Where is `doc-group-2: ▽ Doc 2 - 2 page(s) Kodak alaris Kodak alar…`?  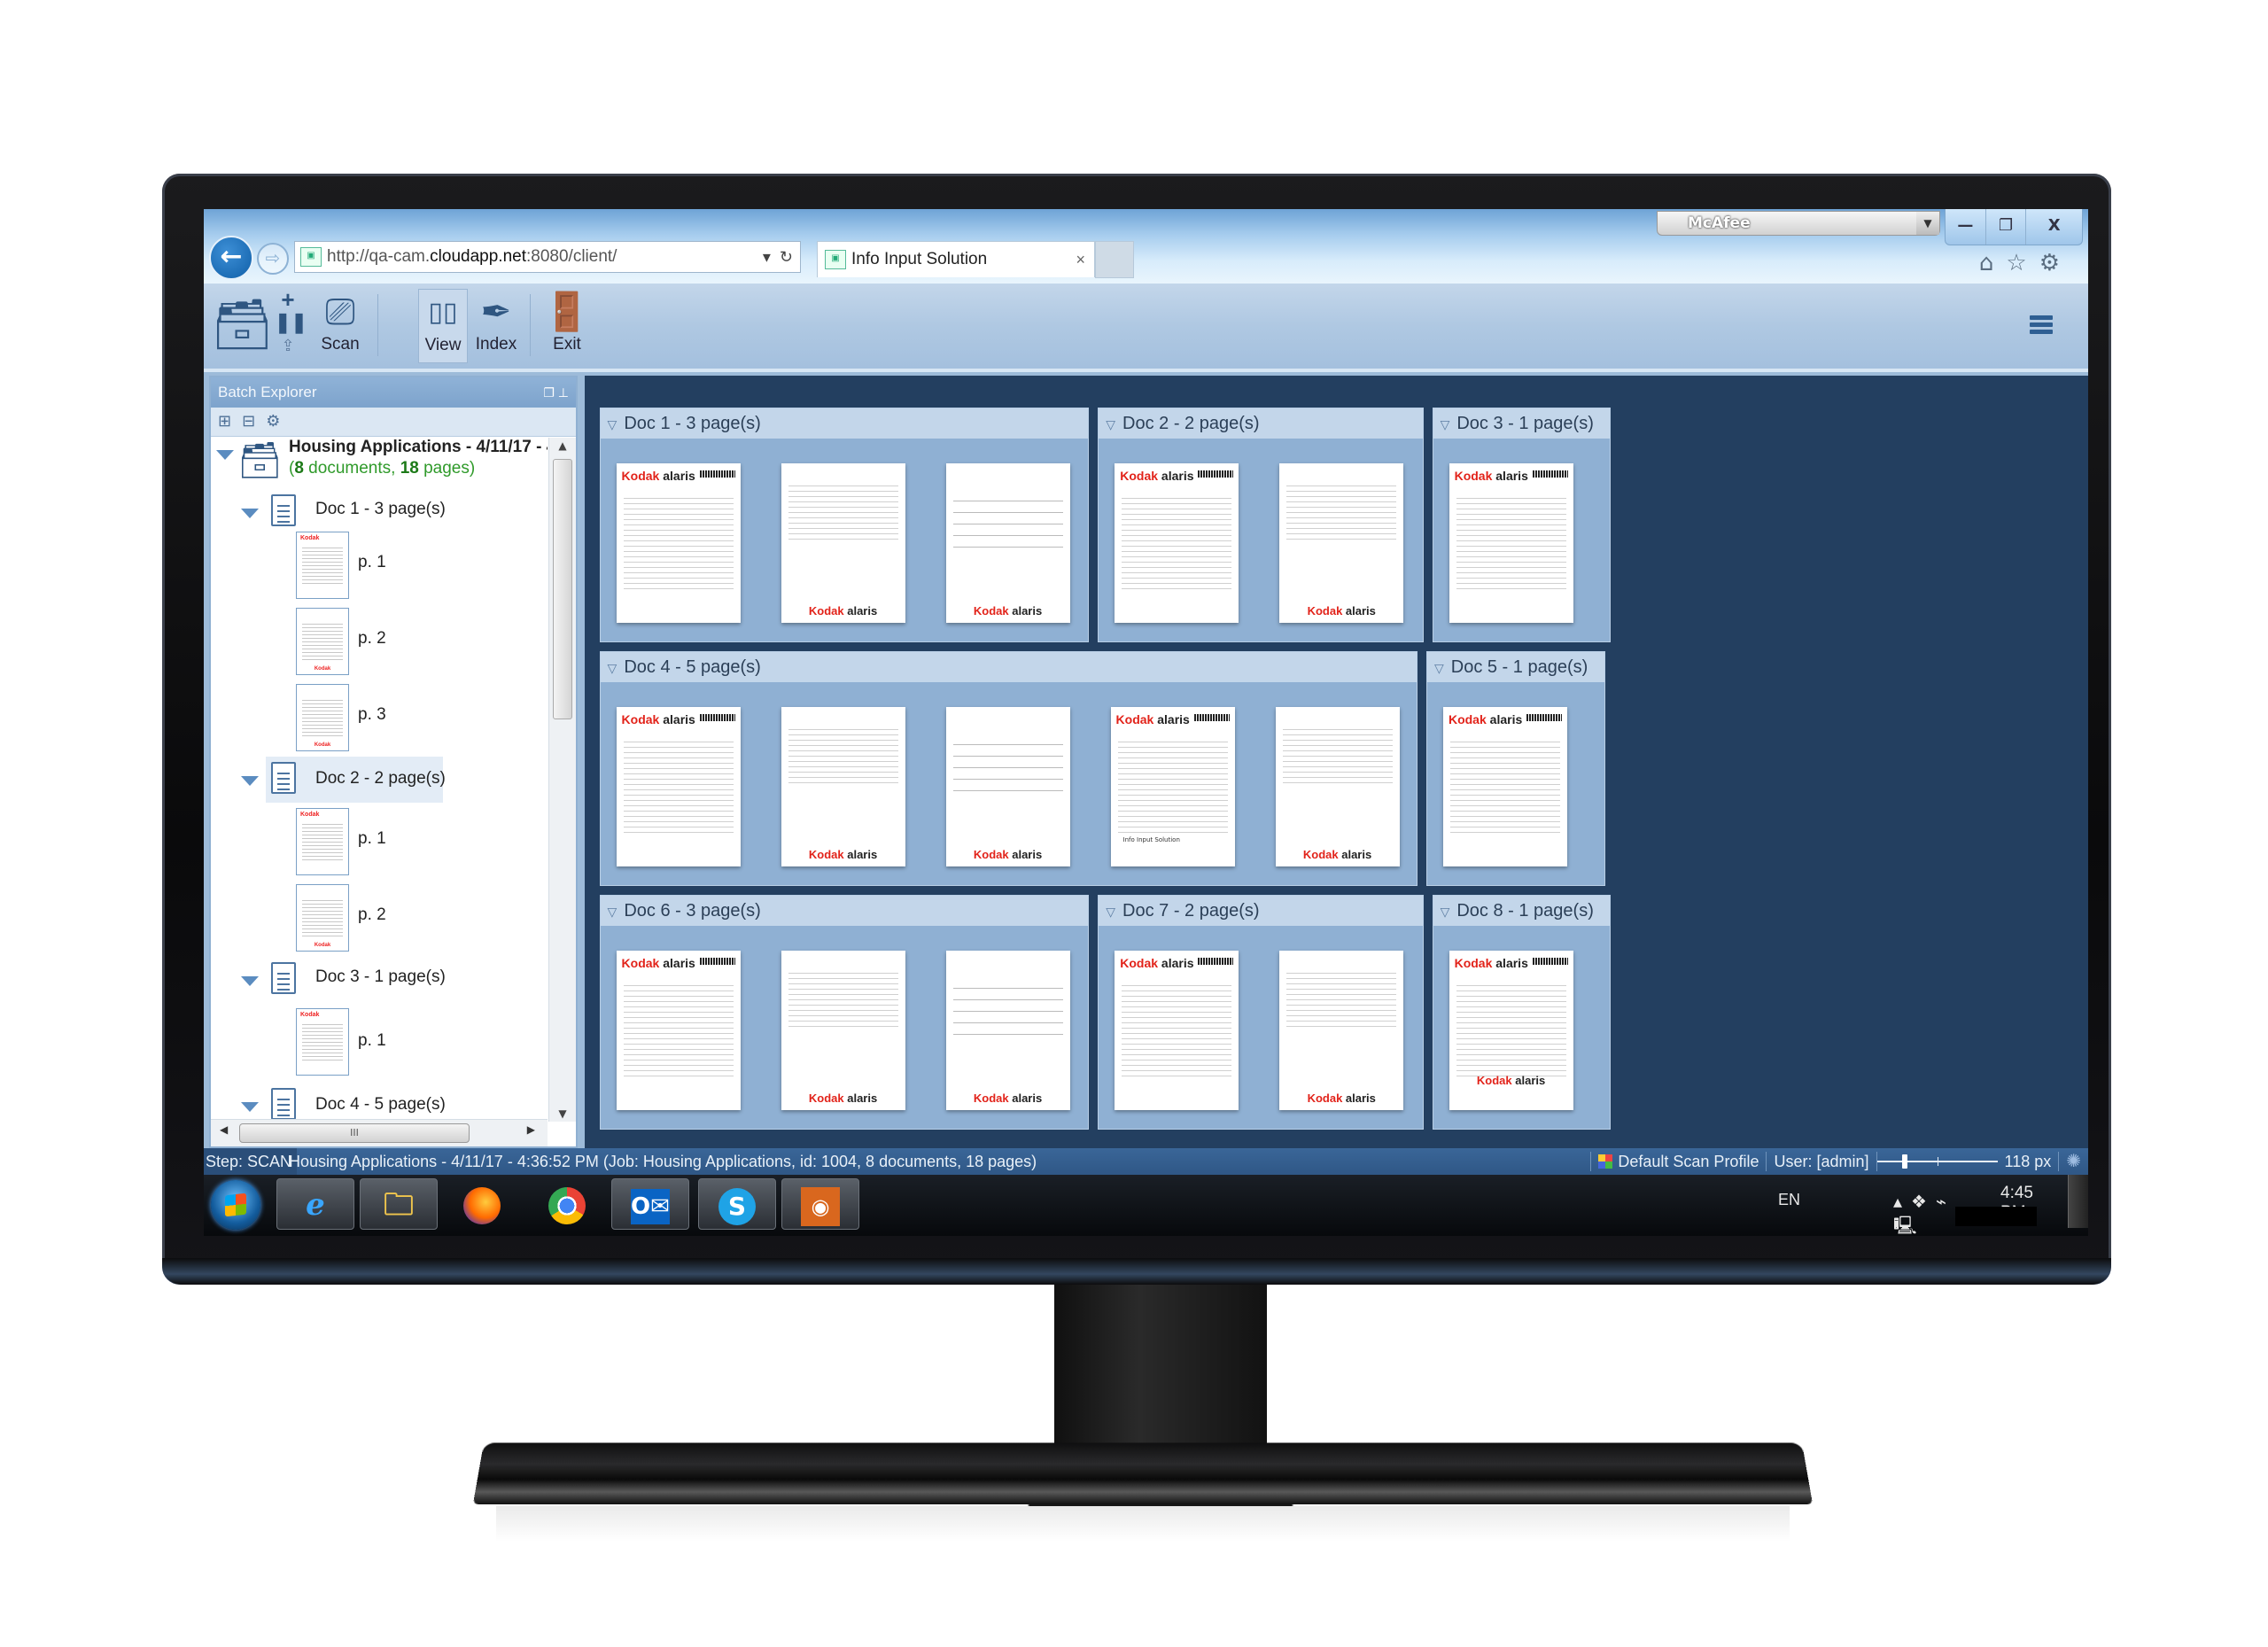 doc-group-2: ▽ Doc 2 - 2 page(s) Kodak alaris Kodak alar… is located at coordinates (1261, 525).